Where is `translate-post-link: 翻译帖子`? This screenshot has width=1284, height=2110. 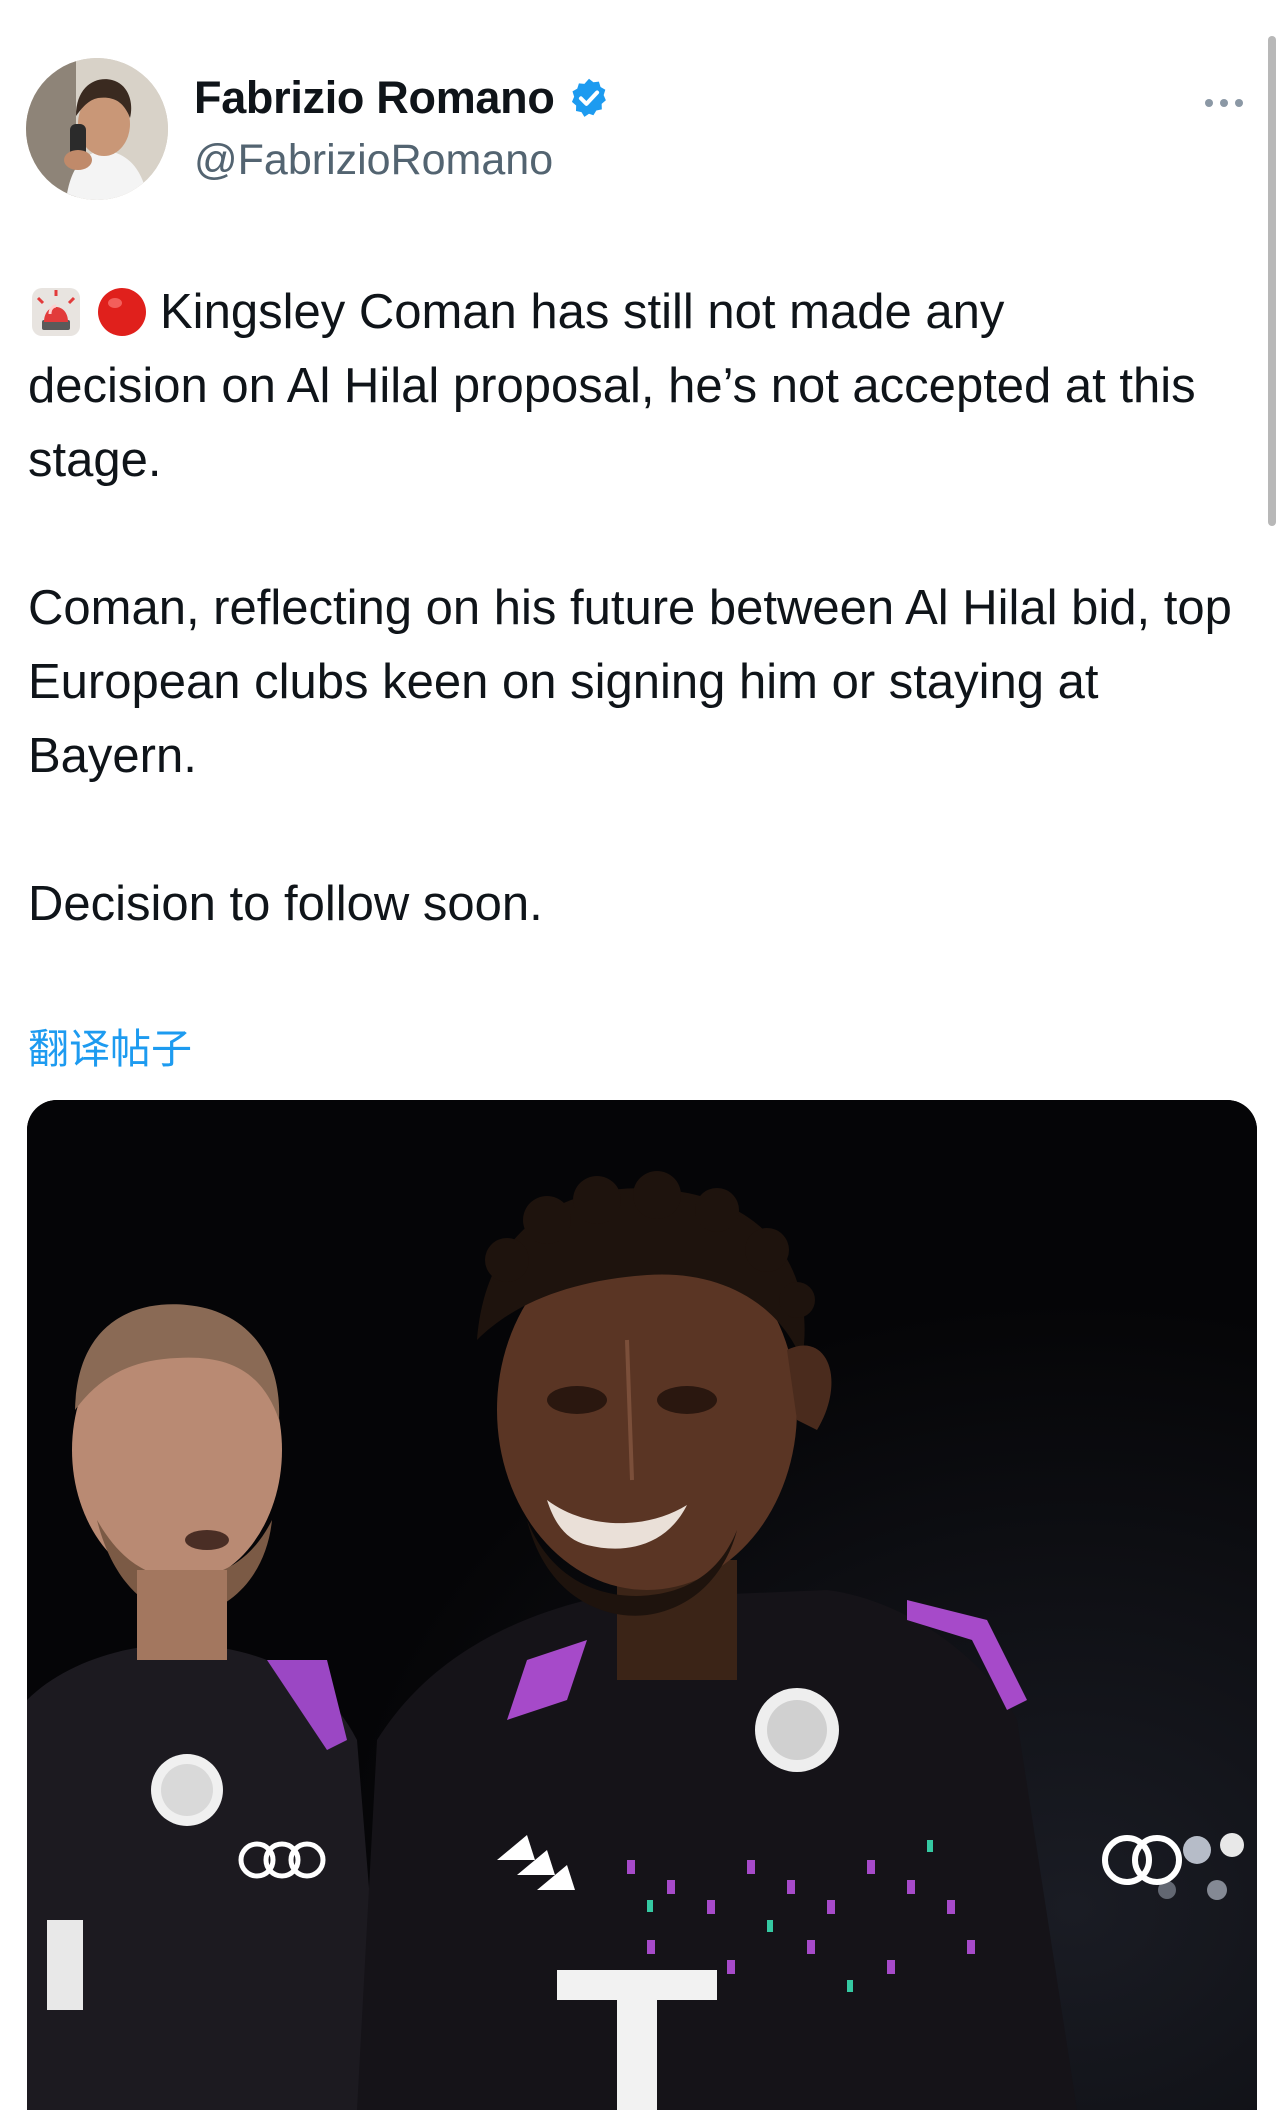
translate-post-link: 翻译帖子 is located at coordinates (110, 1045).